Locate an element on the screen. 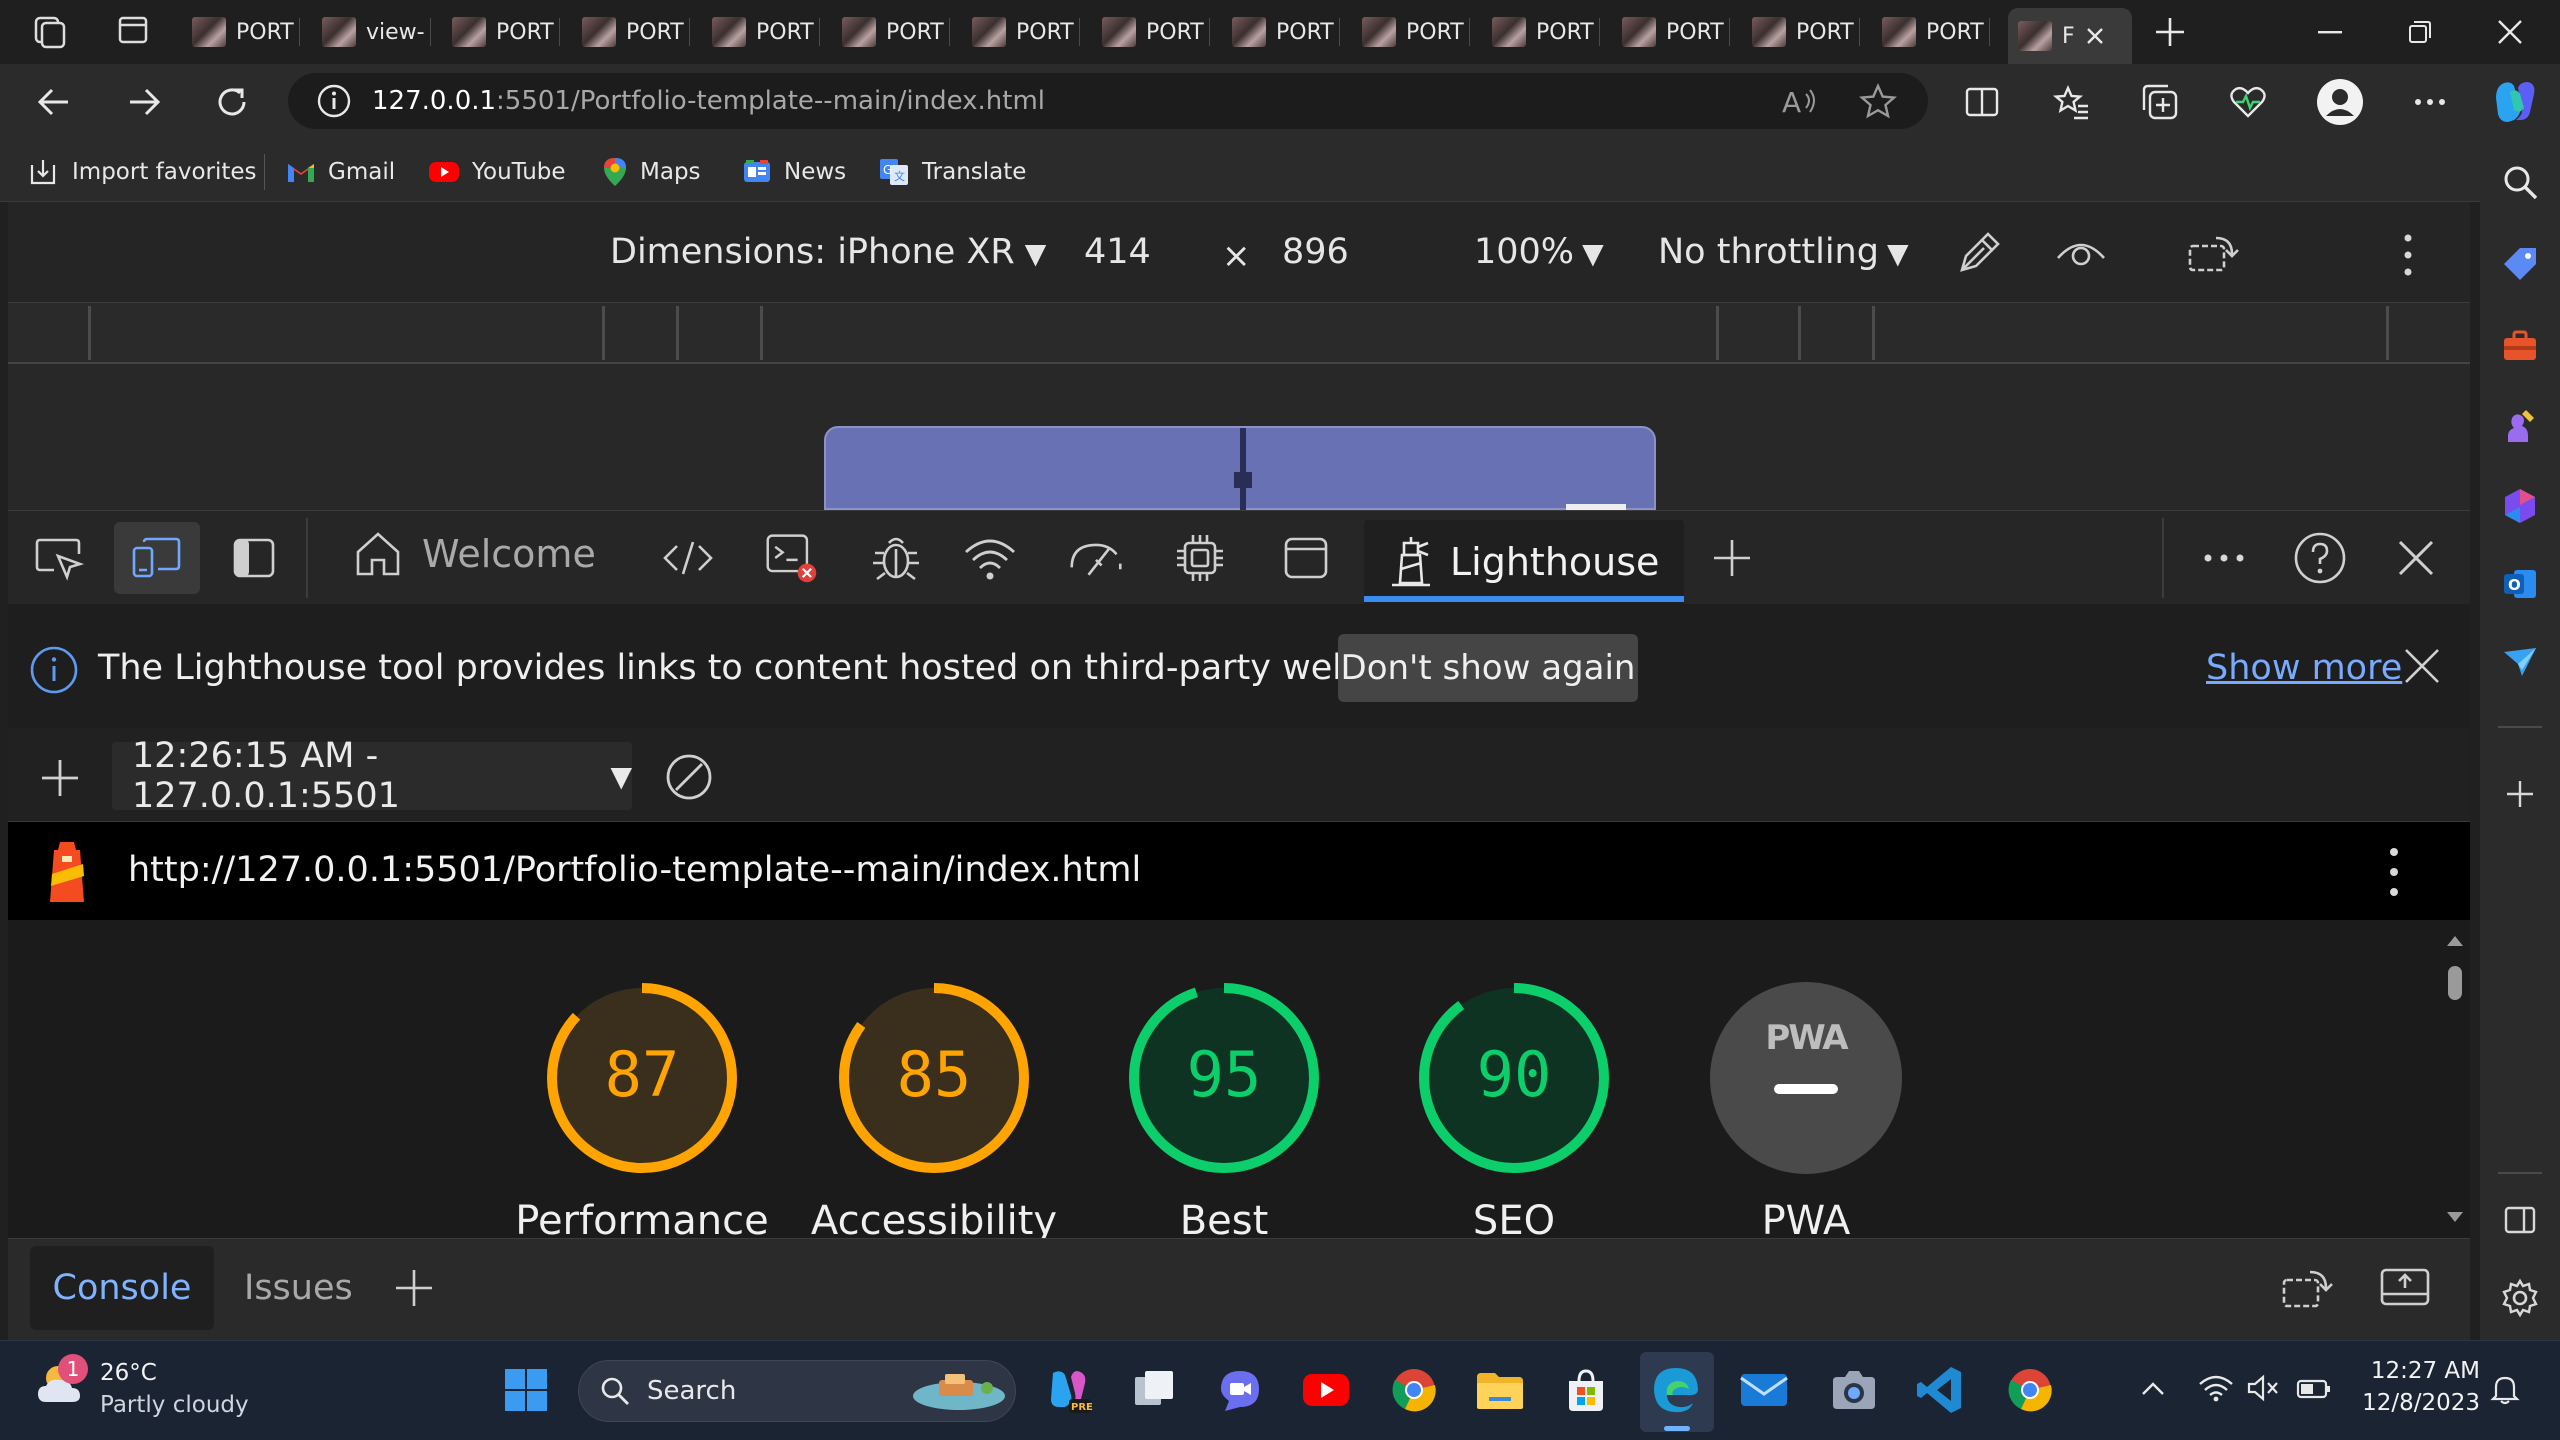 The width and height of the screenshot is (2560, 1440). drawer-add-tab-icon is located at coordinates (414, 1288).